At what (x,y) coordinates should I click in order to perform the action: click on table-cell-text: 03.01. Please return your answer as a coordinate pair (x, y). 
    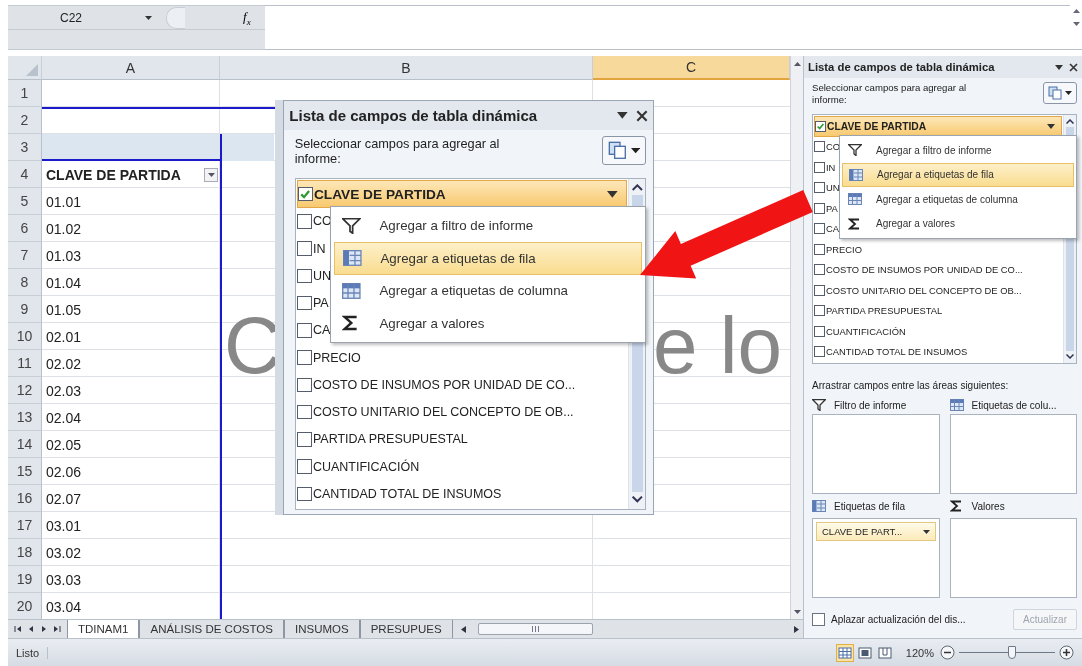
    Looking at the image, I should click on (64, 526).